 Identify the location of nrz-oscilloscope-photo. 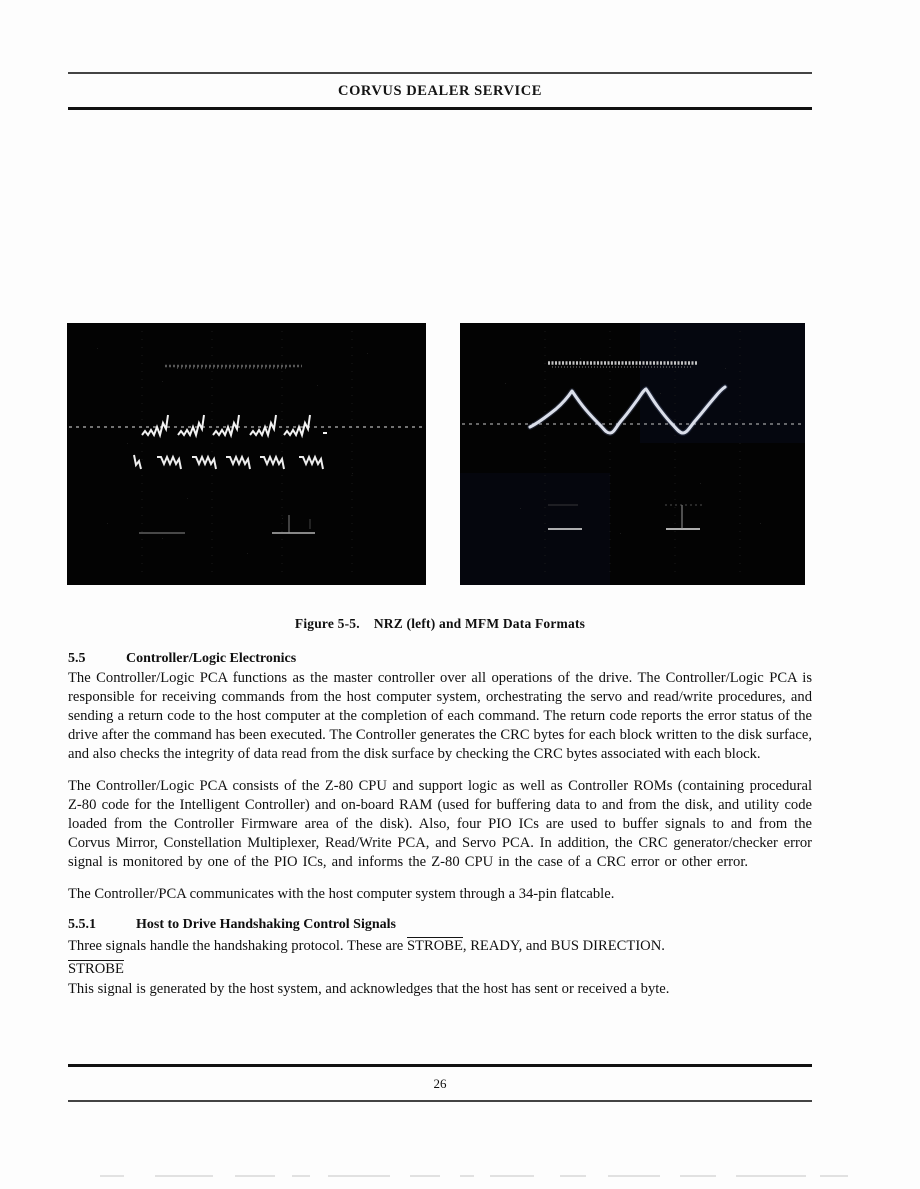
(246, 454).